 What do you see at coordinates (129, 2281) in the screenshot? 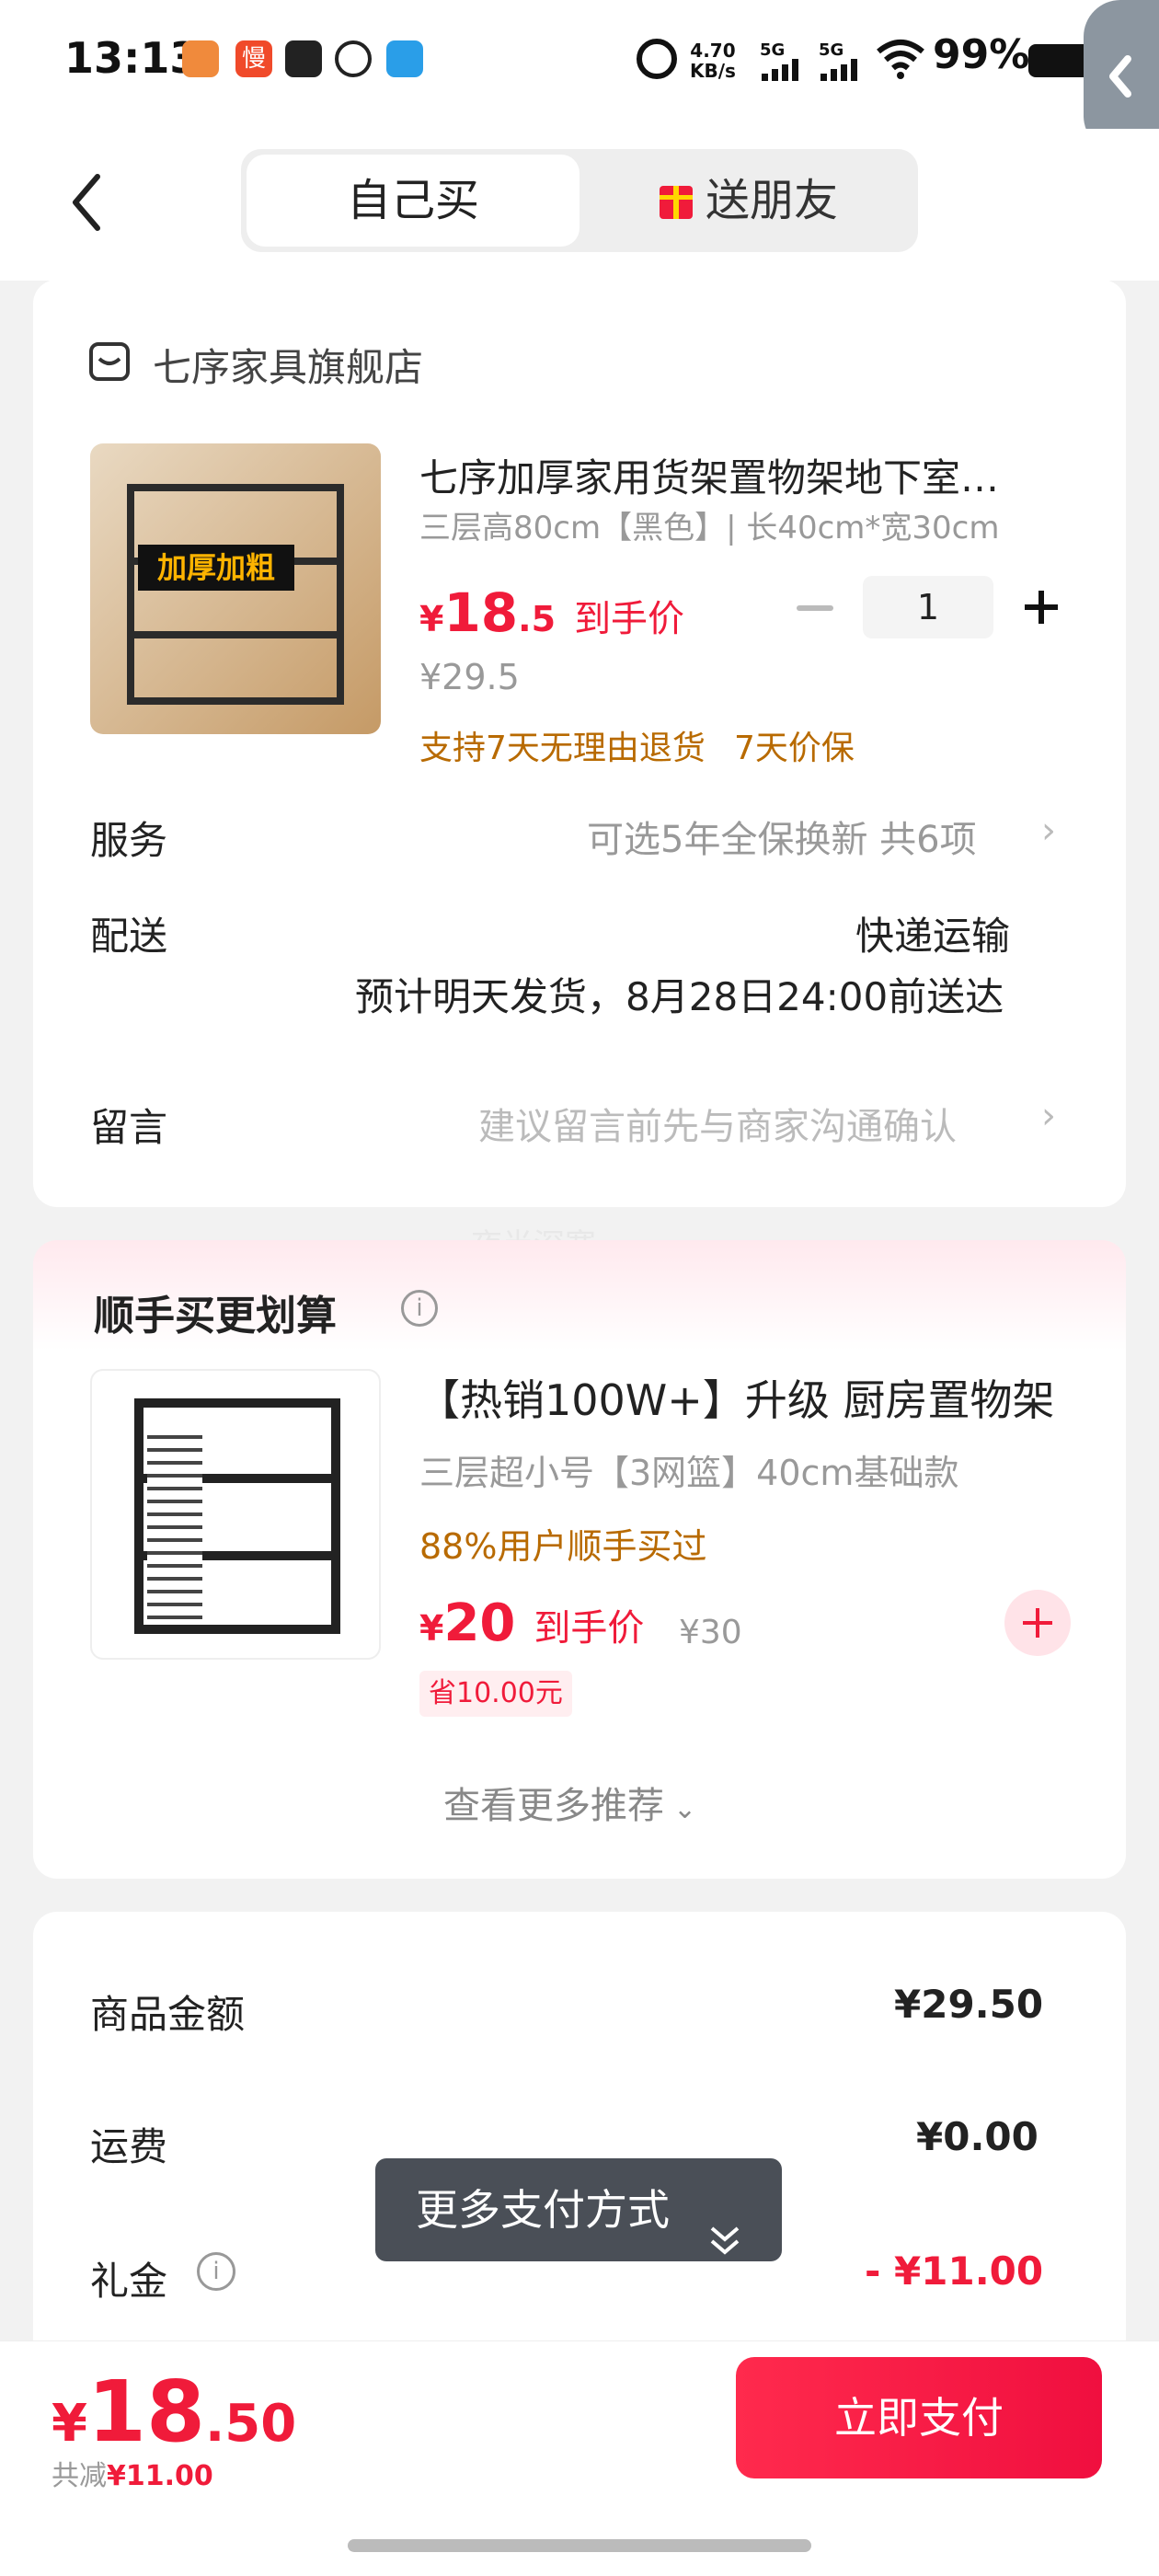
I see `gift-money-label: 礼金` at bounding box center [129, 2281].